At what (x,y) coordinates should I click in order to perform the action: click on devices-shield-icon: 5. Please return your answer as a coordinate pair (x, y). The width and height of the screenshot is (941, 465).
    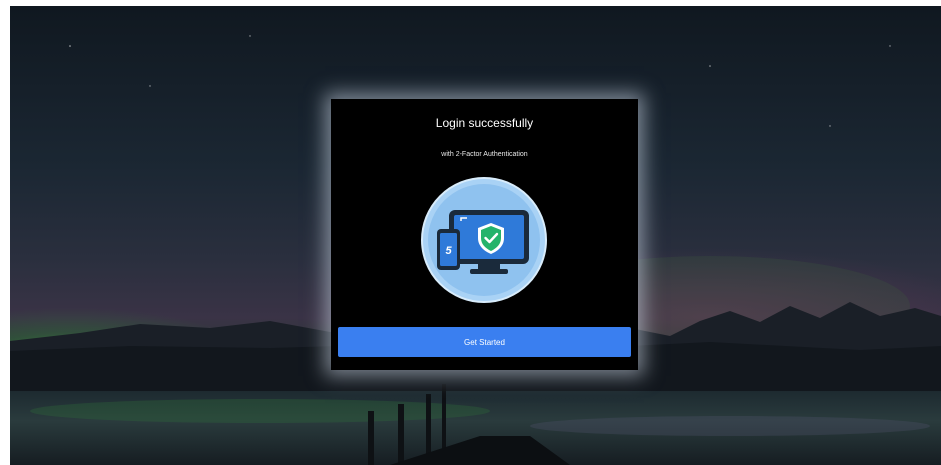
    Looking at the image, I should click on (484, 240).